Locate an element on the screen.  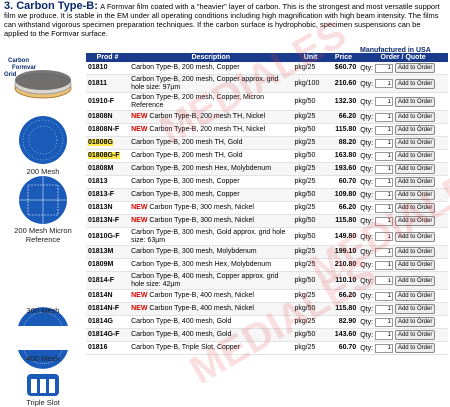
product-description: Carbon Type-B, 300 mesh, Copper is located at coordinates (211, 182).